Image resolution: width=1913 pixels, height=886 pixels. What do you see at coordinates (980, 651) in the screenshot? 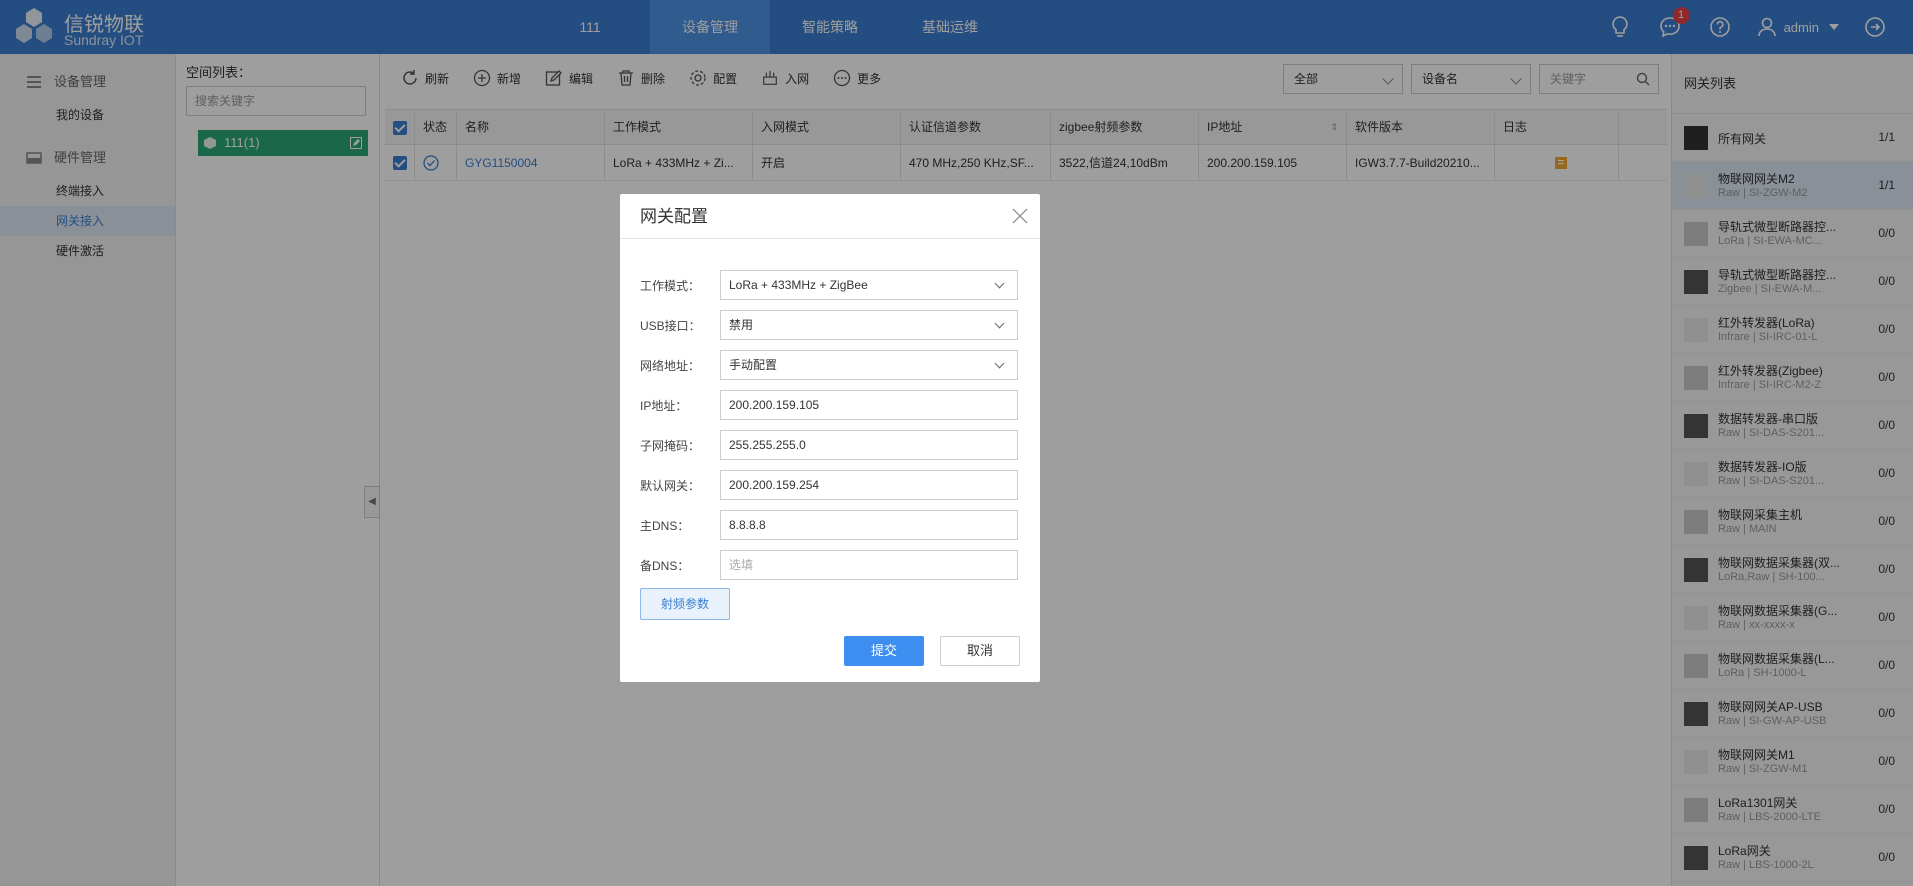
I see `cancel-button: 取消` at bounding box center [980, 651].